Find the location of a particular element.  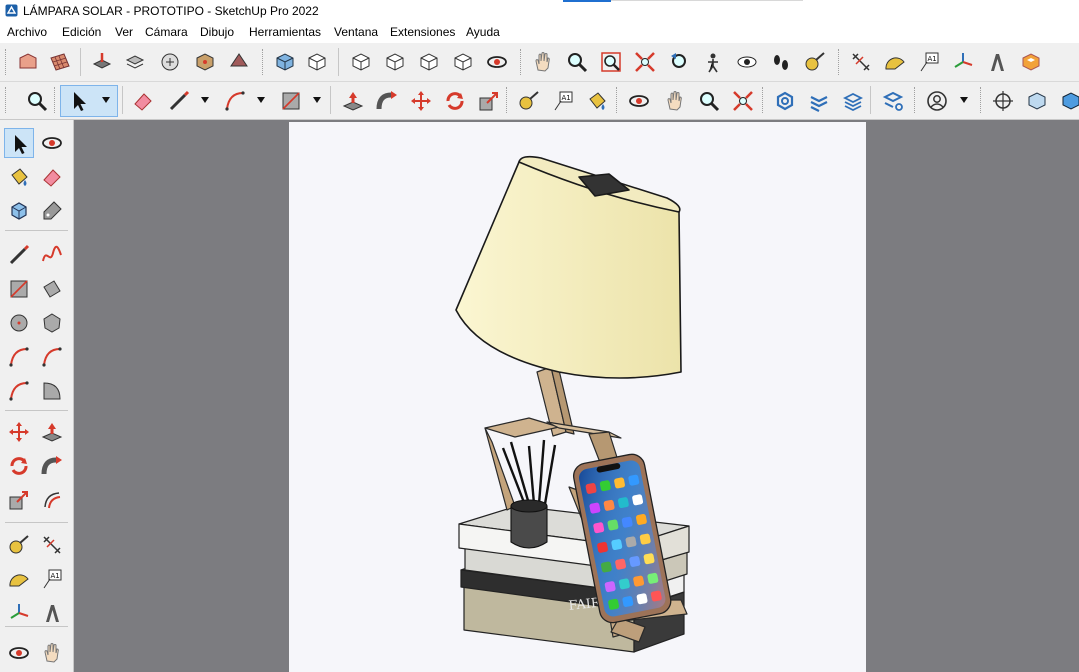

left-view-button is located at coordinates (463, 62).